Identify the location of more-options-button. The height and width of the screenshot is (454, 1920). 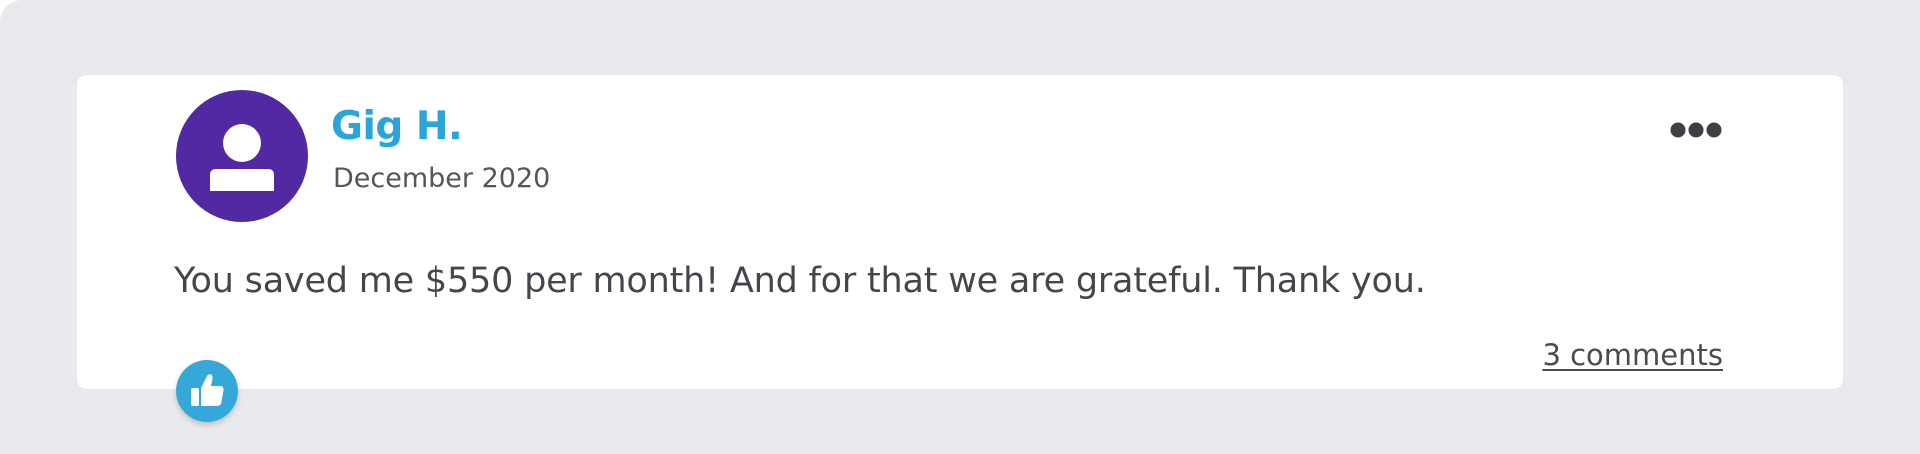
(1696, 130).